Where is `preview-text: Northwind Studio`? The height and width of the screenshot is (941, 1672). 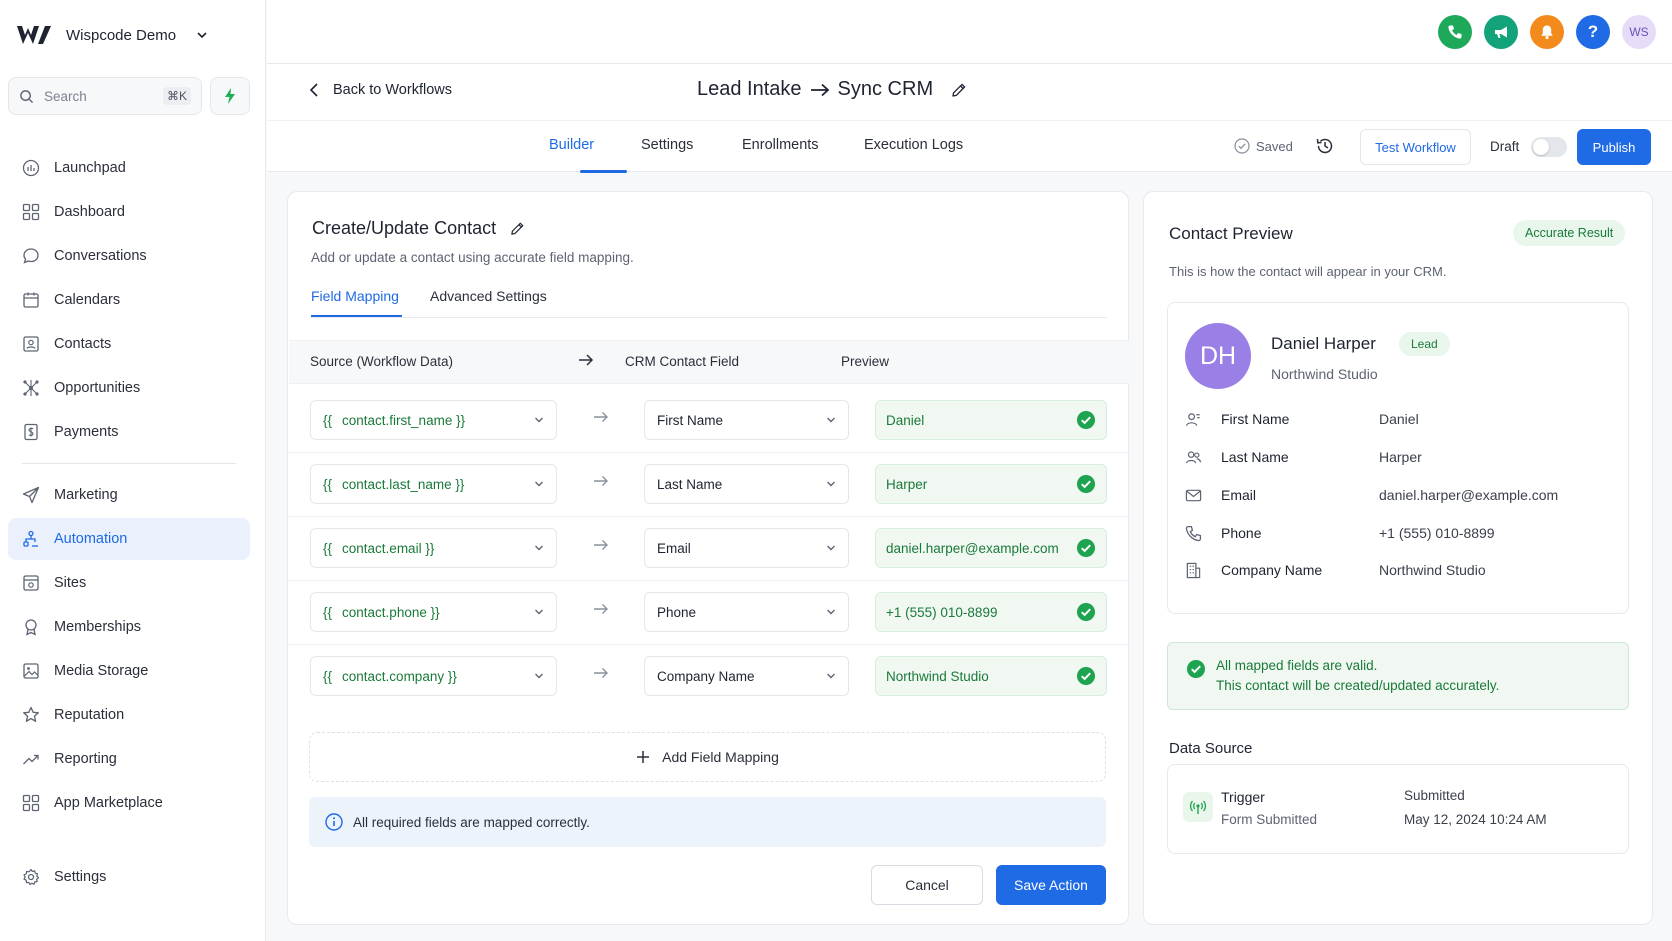 preview-text: Northwind Studio is located at coordinates (937, 676).